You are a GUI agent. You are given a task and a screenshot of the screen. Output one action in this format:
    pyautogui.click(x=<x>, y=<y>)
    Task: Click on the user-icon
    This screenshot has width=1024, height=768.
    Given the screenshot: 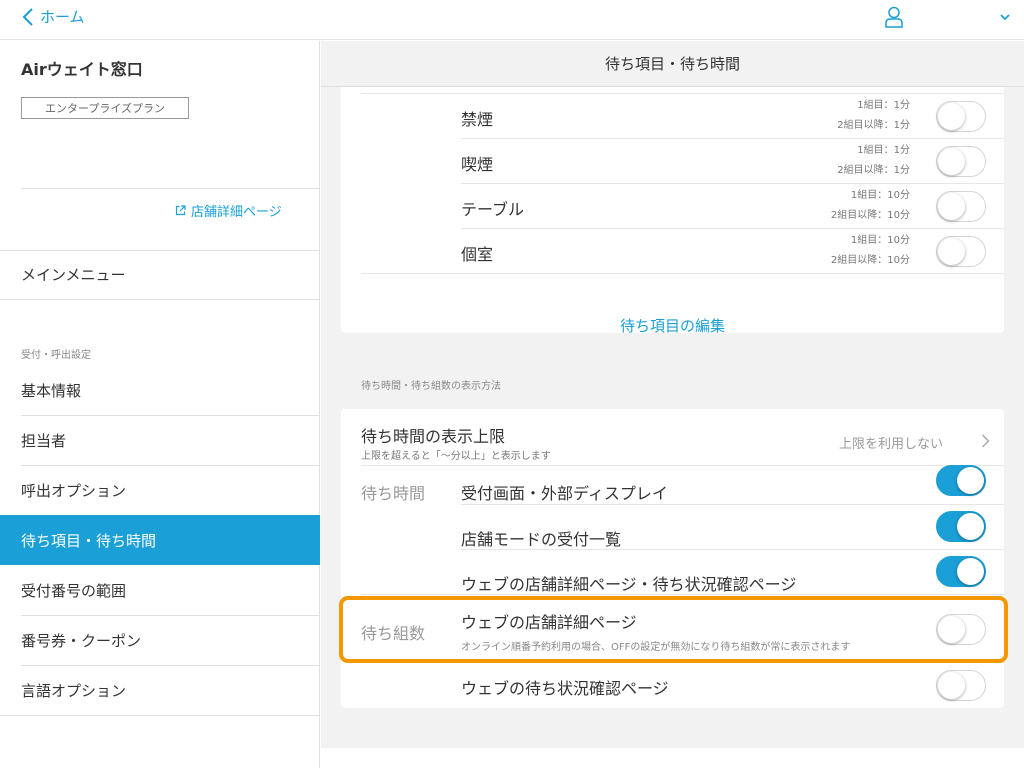 What is the action you would take?
    pyautogui.click(x=894, y=17)
    